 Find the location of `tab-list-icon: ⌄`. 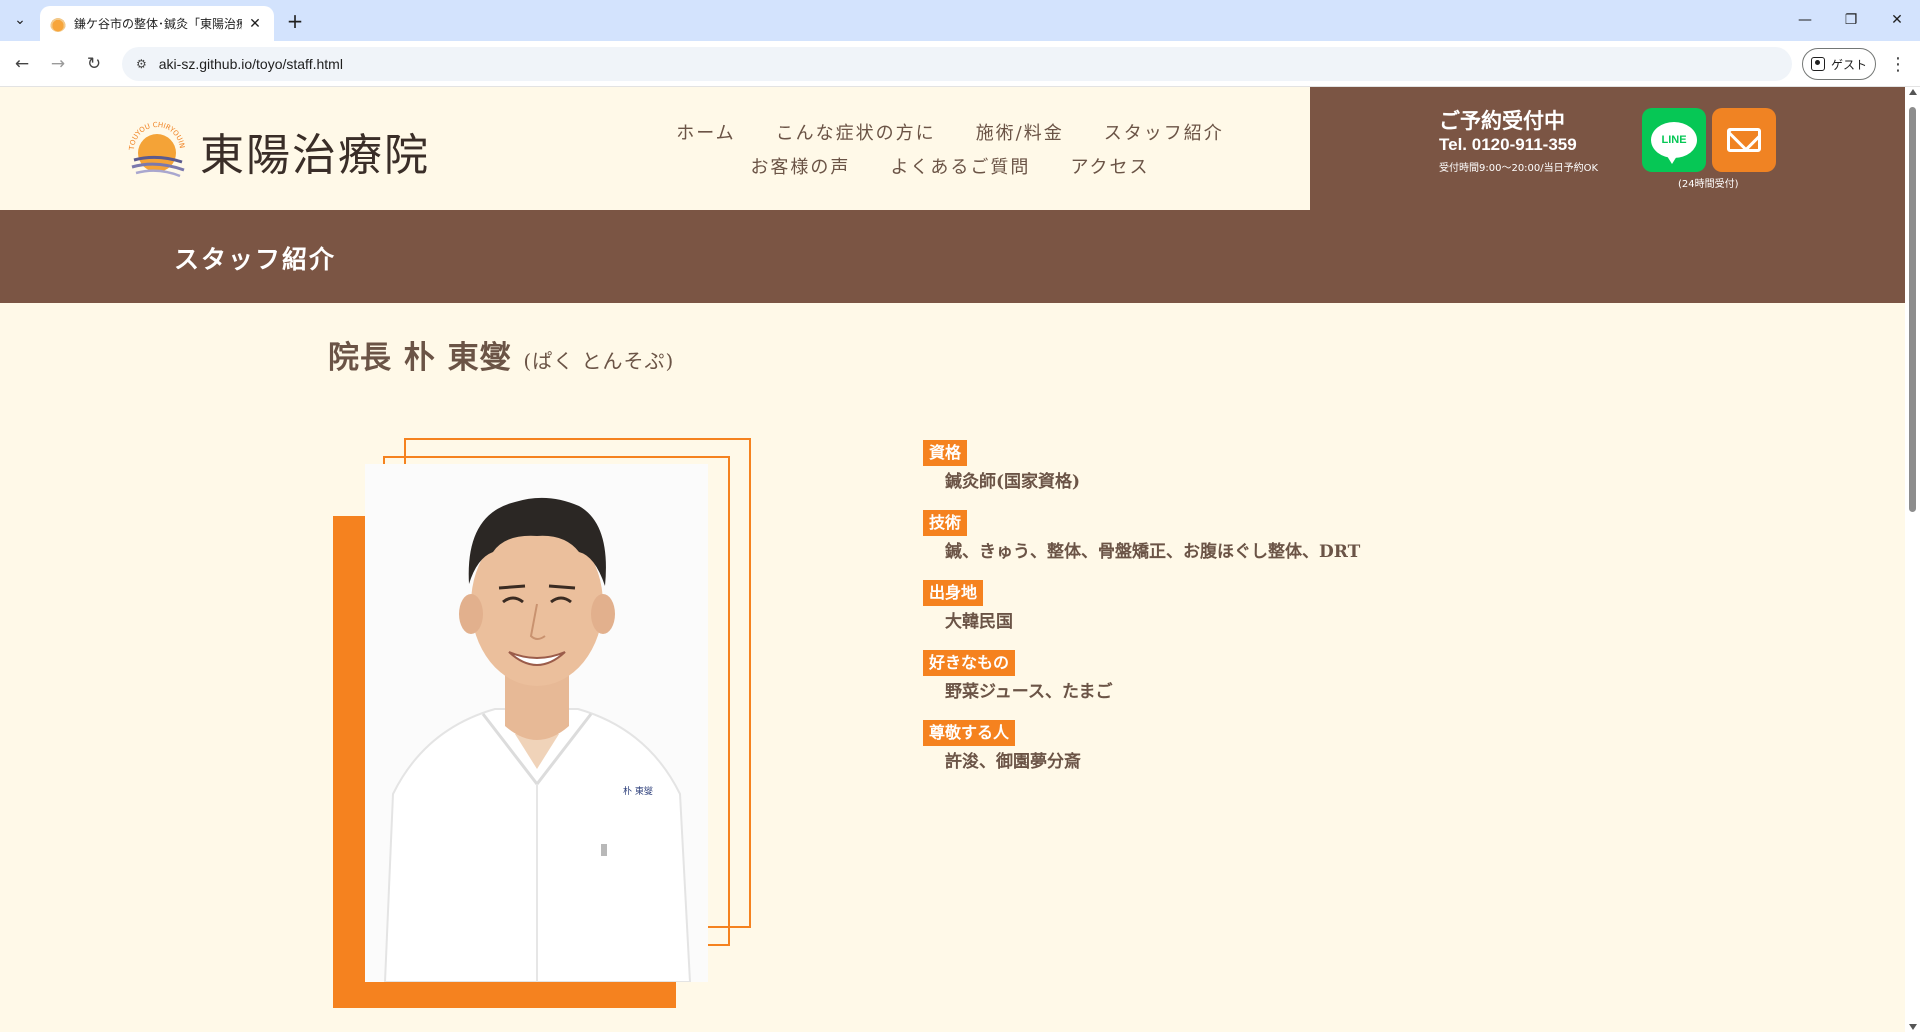

tab-list-icon: ⌄ is located at coordinates (20, 20).